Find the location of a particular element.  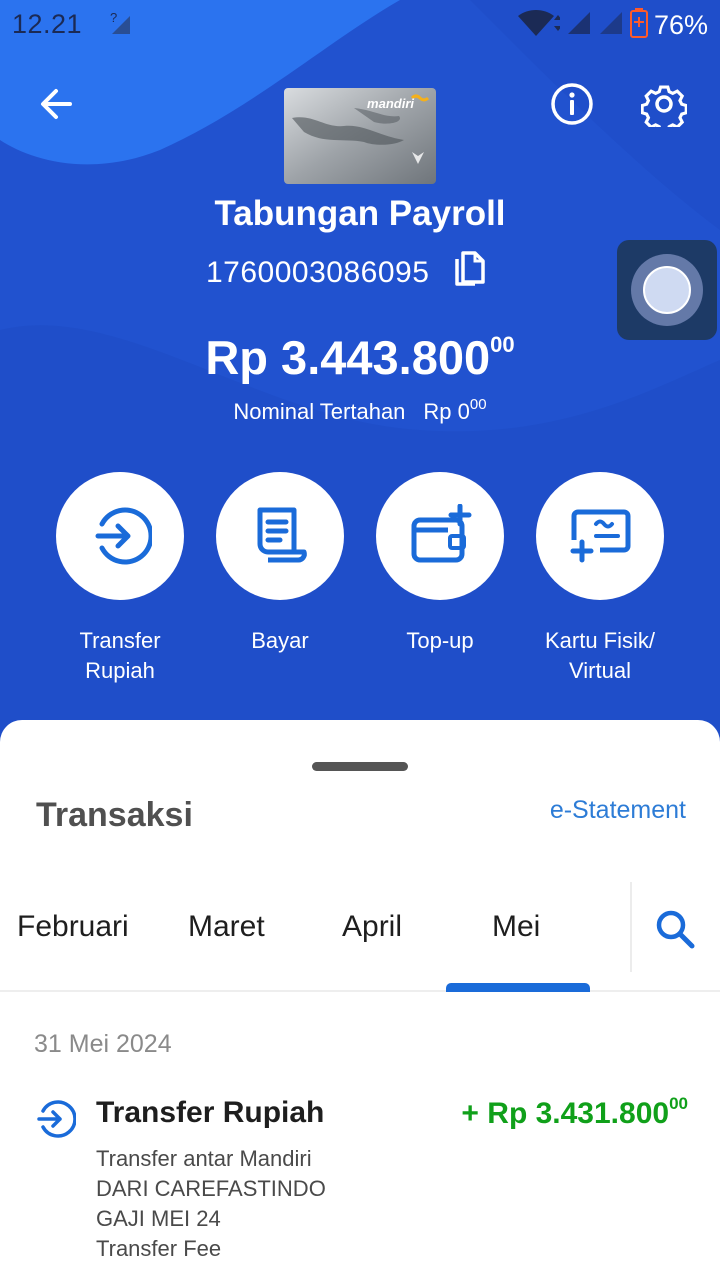

held-amount-decimals: 00 is located at coordinates (478, 404).